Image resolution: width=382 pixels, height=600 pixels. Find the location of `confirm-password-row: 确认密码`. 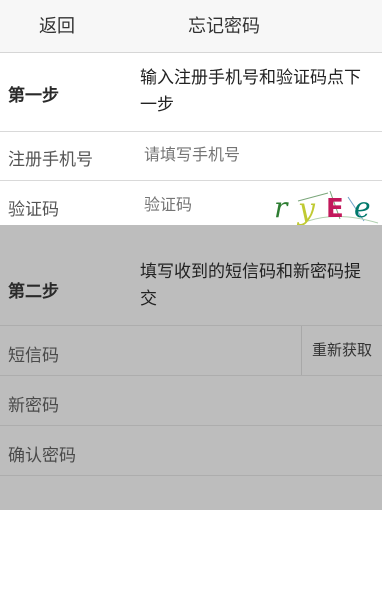

confirm-password-row: 确认密码 is located at coordinates (191, 451).